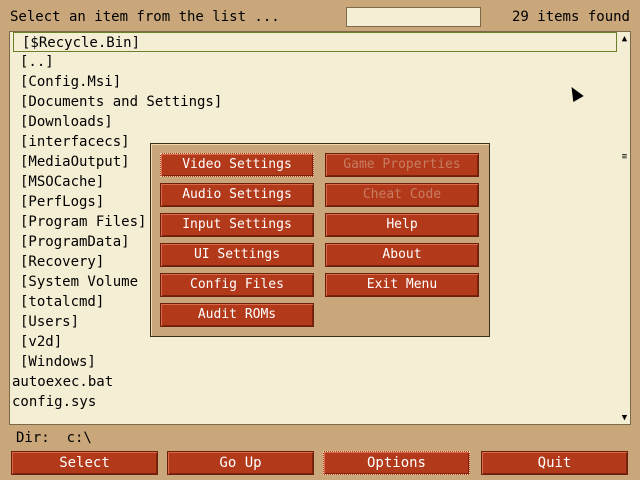  What do you see at coordinates (625, 228) in the screenshot?
I see `list-scrollbar: ▲ ≡ ▼` at bounding box center [625, 228].